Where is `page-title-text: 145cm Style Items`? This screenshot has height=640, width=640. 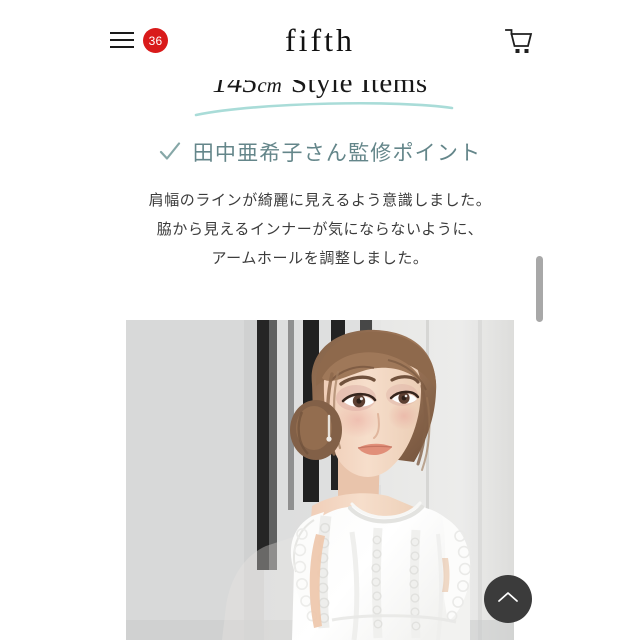 page-title-text: 145cm Style Items is located at coordinates (319, 82).